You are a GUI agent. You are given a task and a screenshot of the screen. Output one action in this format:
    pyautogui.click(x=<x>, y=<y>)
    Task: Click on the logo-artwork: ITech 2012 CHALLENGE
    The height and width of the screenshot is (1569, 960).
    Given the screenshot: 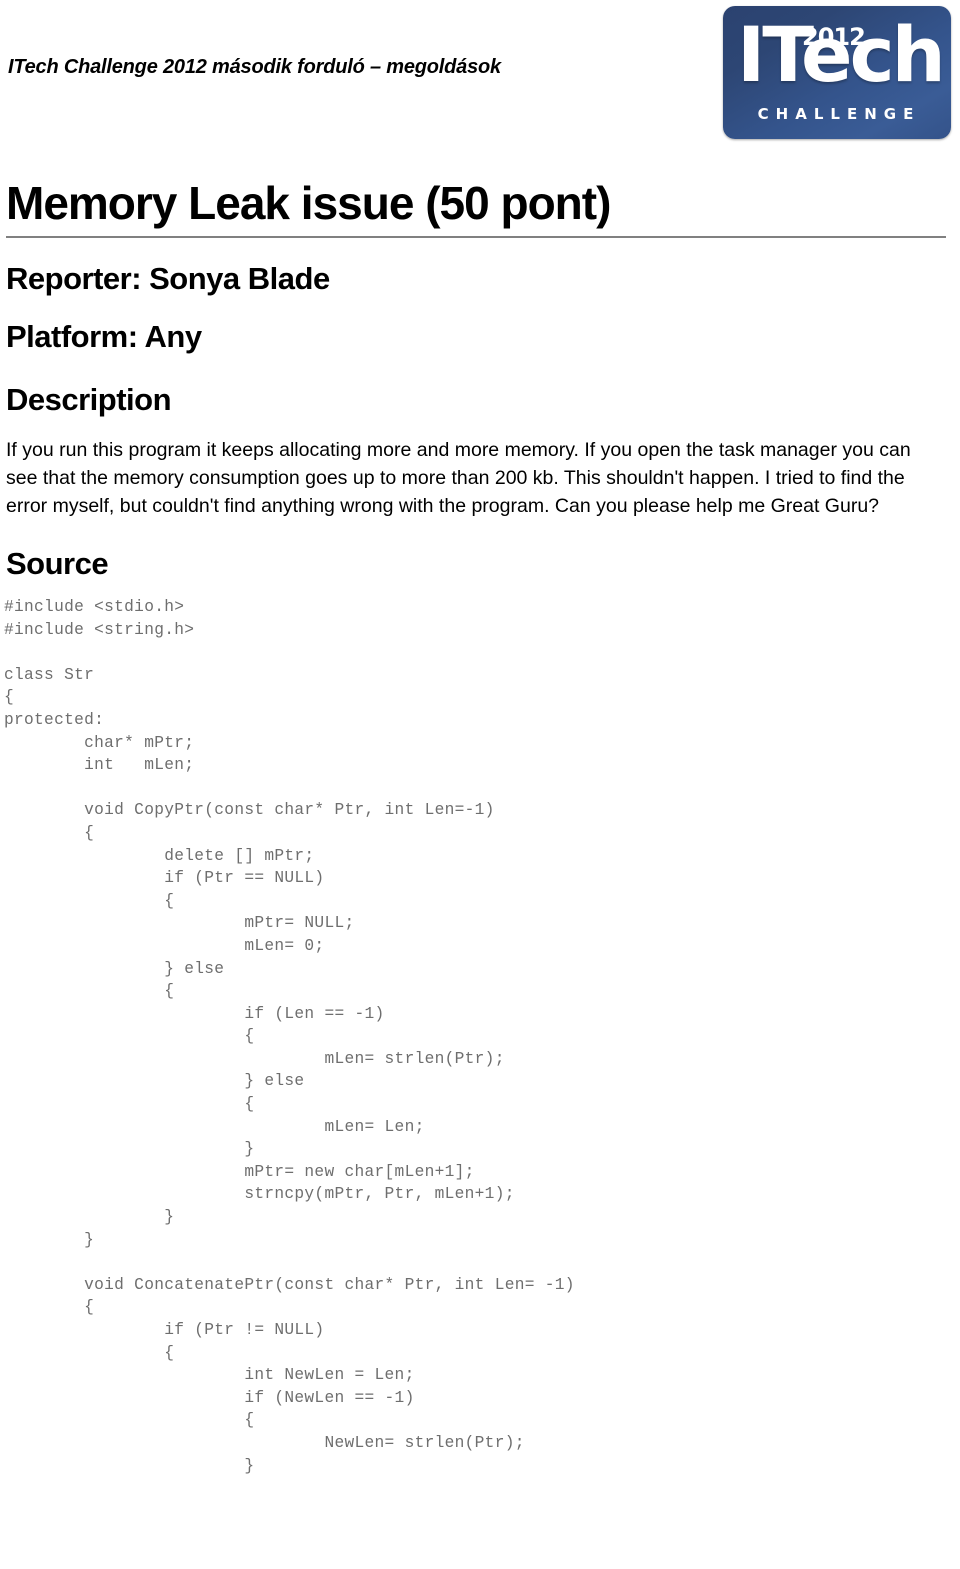 What is the action you would take?
    pyautogui.click(x=837, y=72)
    